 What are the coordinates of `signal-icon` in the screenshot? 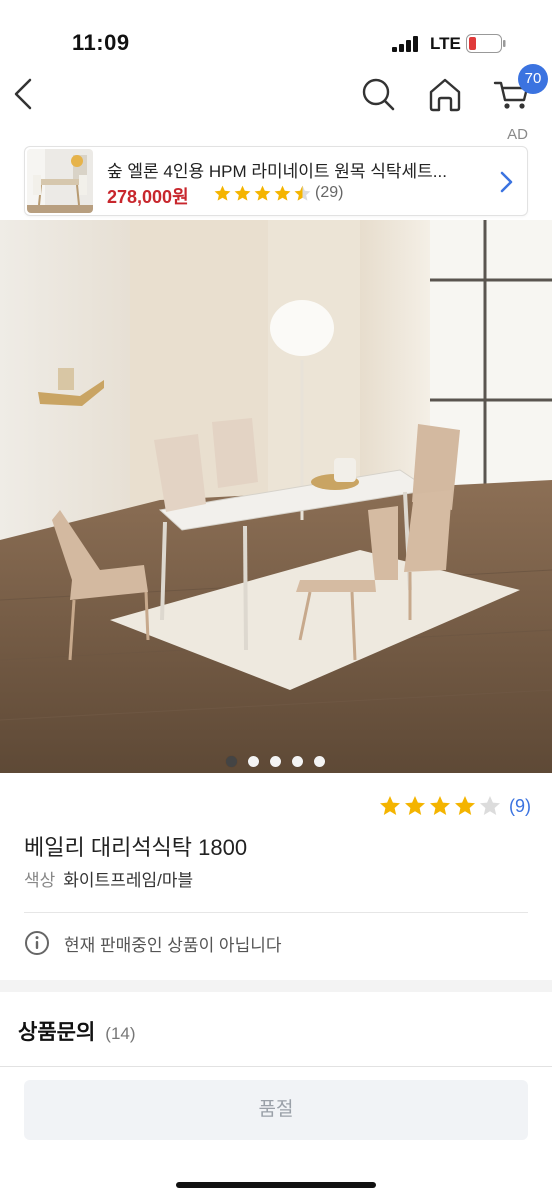 It's located at (405, 44).